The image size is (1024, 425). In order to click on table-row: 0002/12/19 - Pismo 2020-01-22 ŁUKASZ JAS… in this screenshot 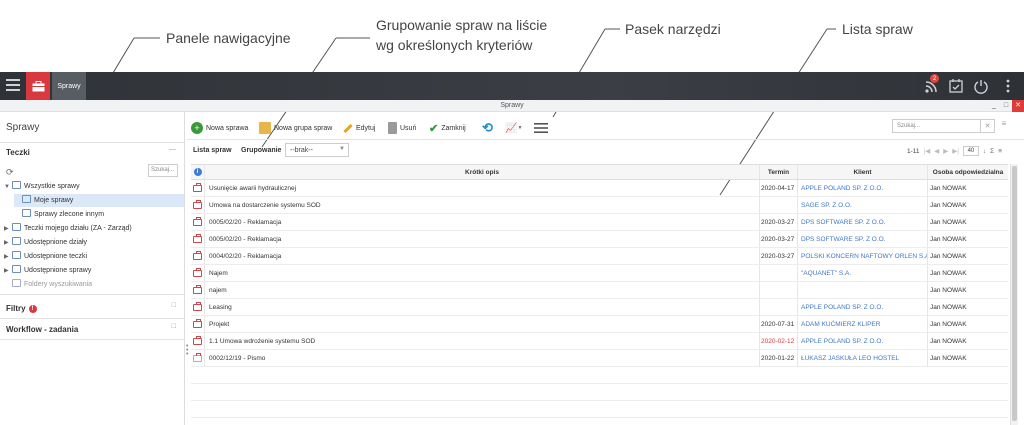, I will do `click(599, 358)`.